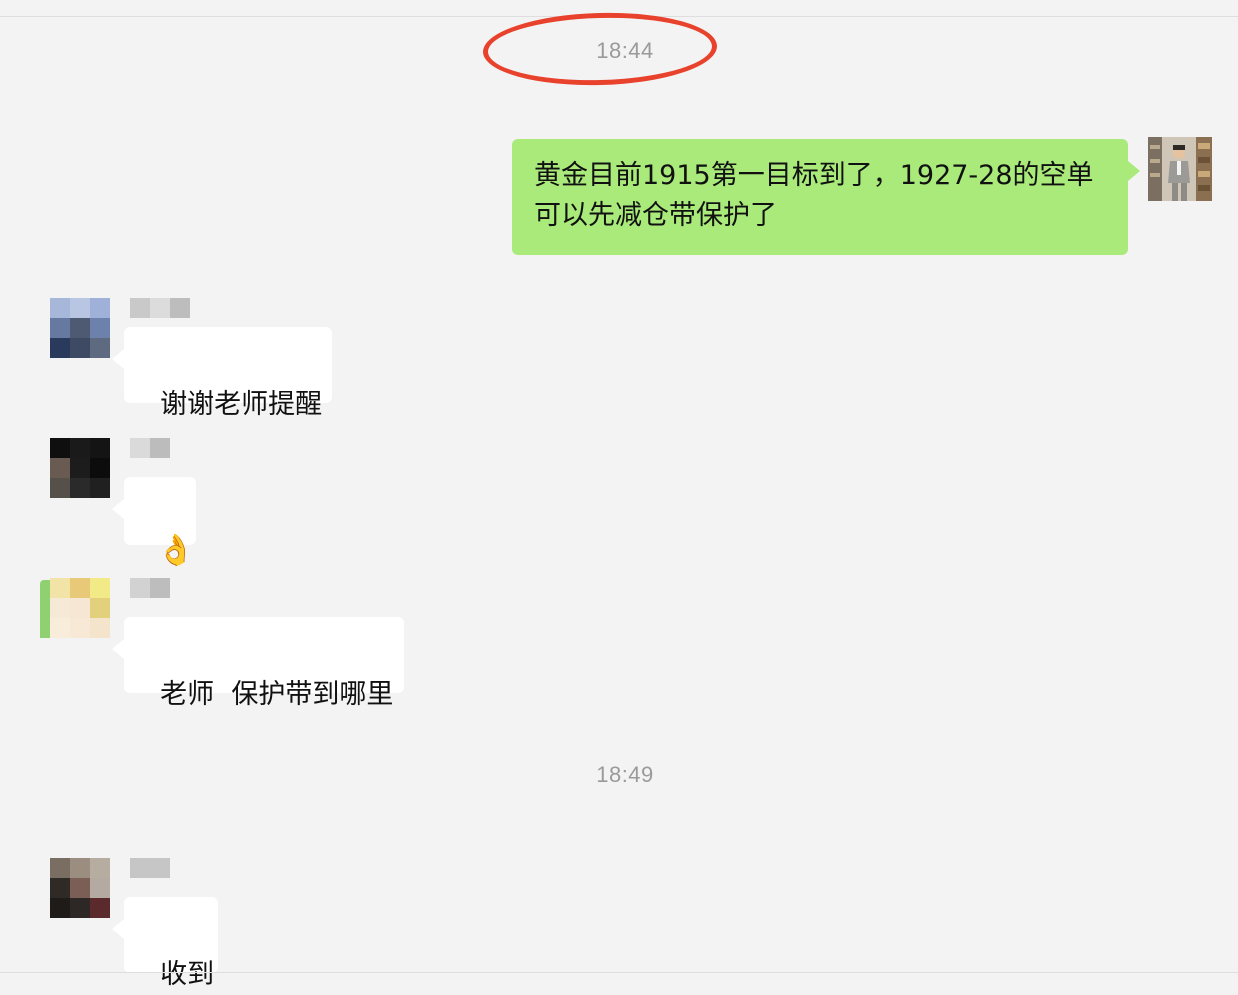 The width and height of the screenshot is (1238, 995). Describe the element at coordinates (176, 550) in the screenshot. I see `ok-hand-emoji: 👌` at that location.